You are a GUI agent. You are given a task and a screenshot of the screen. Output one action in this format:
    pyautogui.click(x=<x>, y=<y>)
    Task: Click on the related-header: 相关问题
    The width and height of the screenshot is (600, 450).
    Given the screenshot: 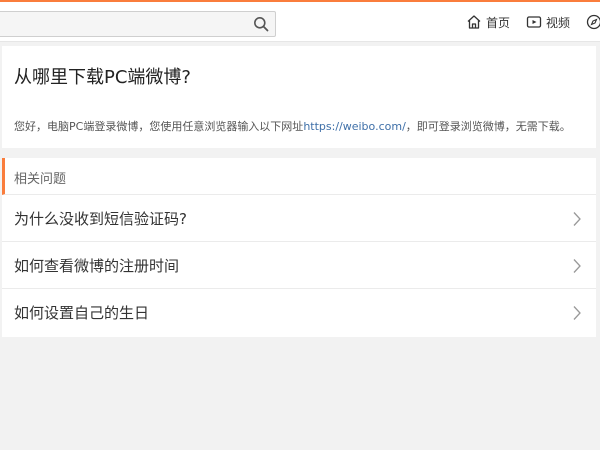 What is the action you would take?
    pyautogui.click(x=299, y=176)
    